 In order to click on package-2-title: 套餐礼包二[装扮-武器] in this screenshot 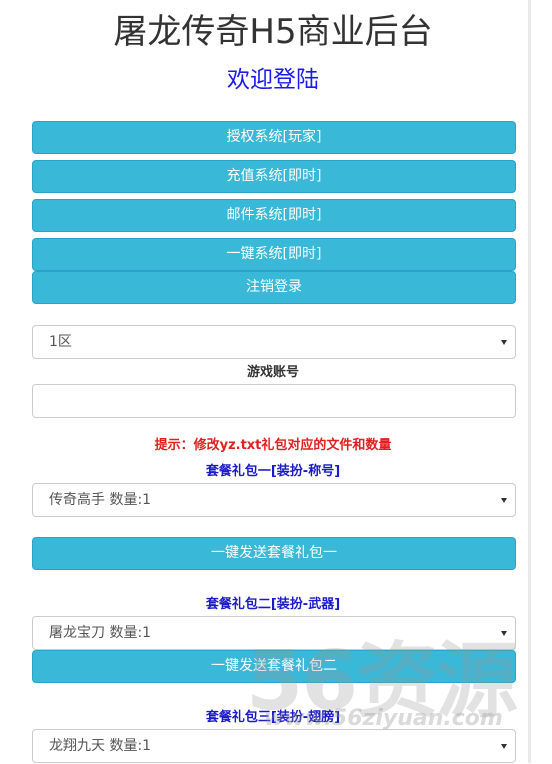, I will do `click(273, 604)`.